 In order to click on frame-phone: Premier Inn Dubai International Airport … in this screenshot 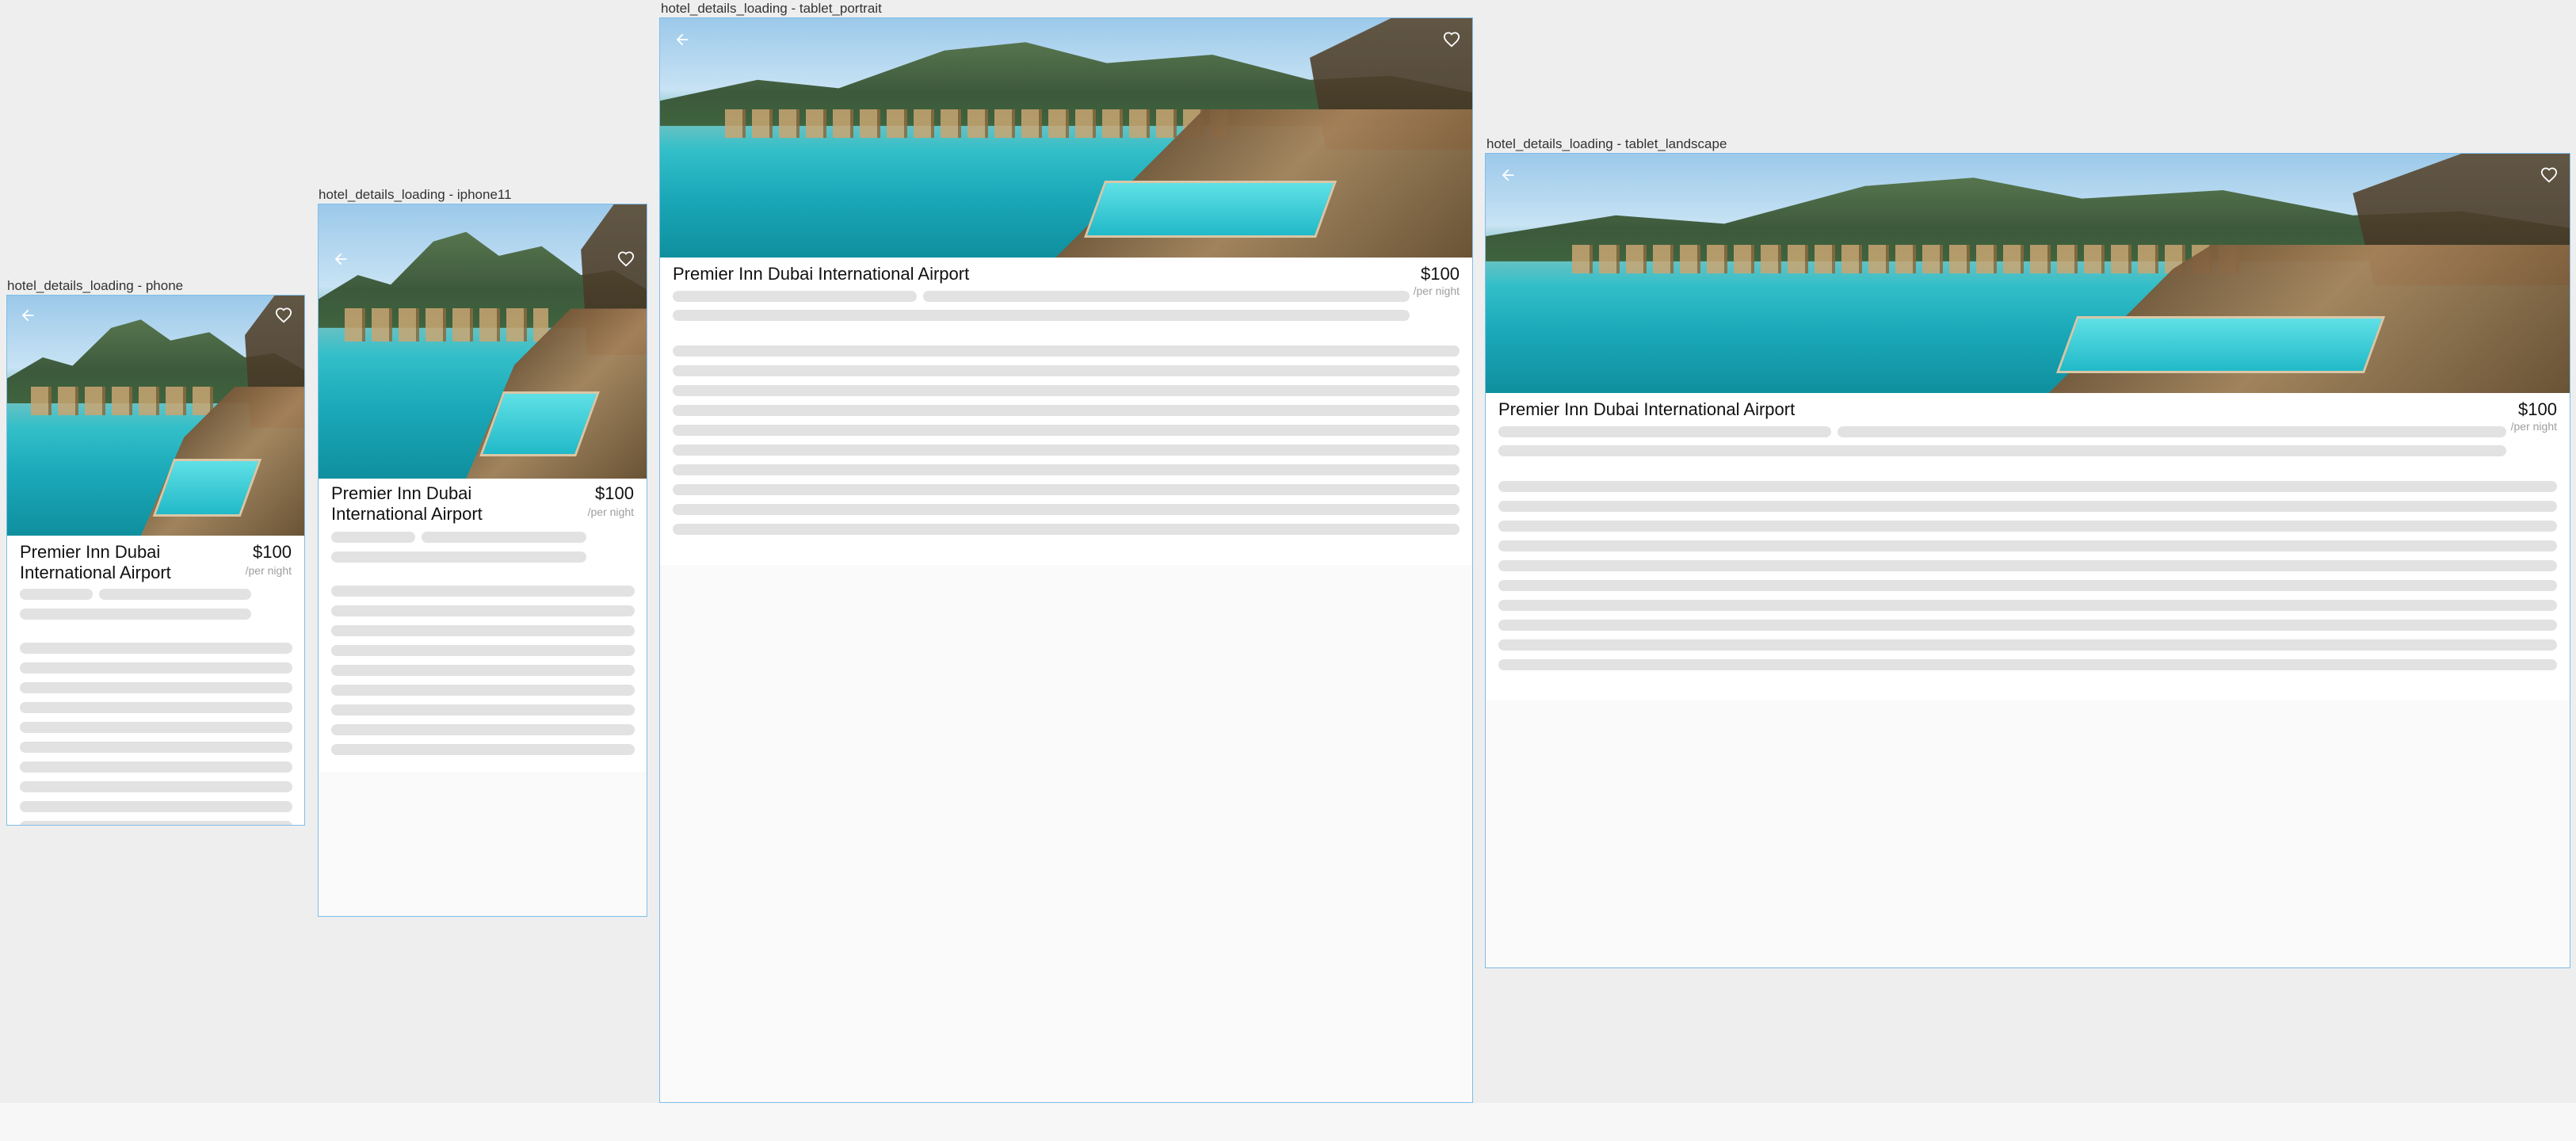, I will do `click(155, 560)`.